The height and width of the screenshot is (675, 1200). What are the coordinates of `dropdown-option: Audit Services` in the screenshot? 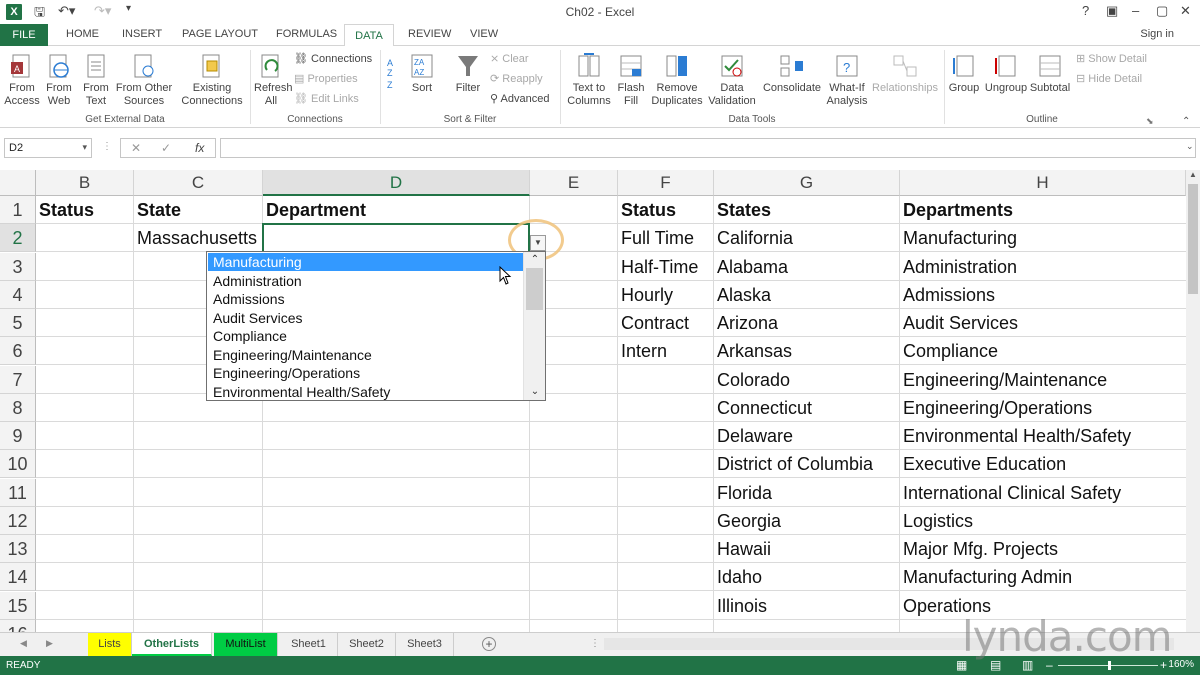 It's located at (366, 318).